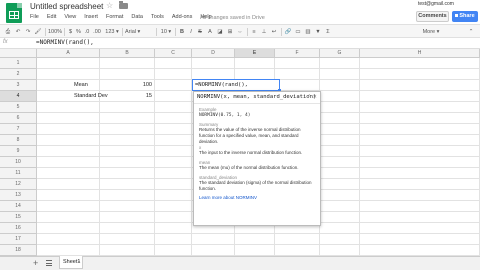  What do you see at coordinates (210, 32) in the screenshot?
I see `text-color-icon: A` at bounding box center [210, 32].